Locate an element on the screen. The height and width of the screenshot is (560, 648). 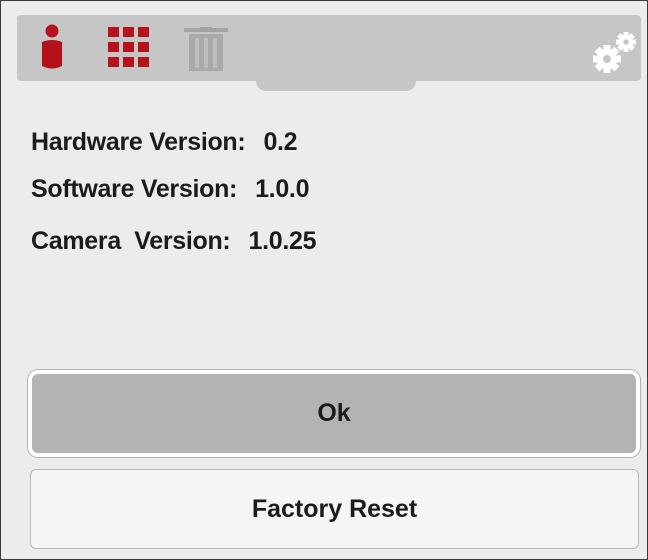
toolbar-pull-tab is located at coordinates (336, 85).